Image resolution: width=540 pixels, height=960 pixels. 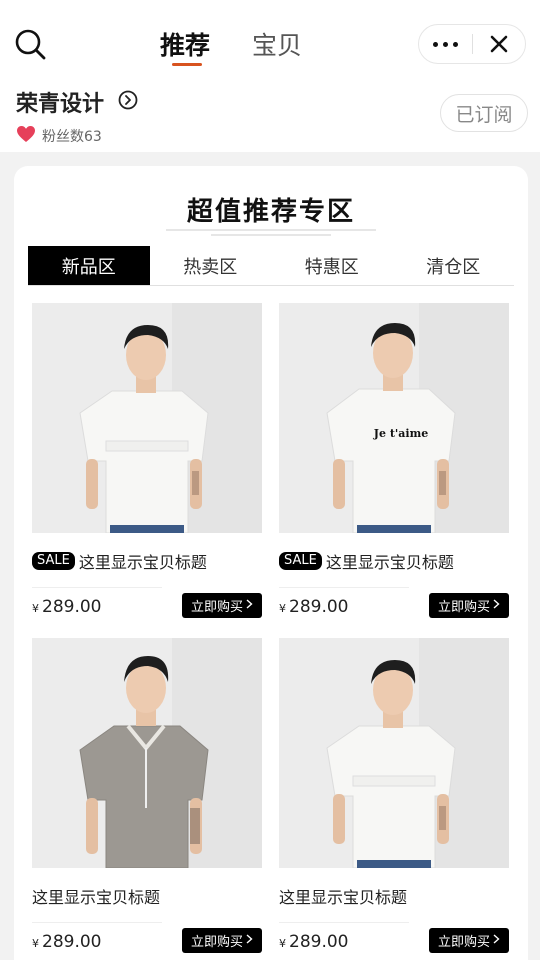 I want to click on fans-count: 粉丝数63, so click(x=59, y=136).